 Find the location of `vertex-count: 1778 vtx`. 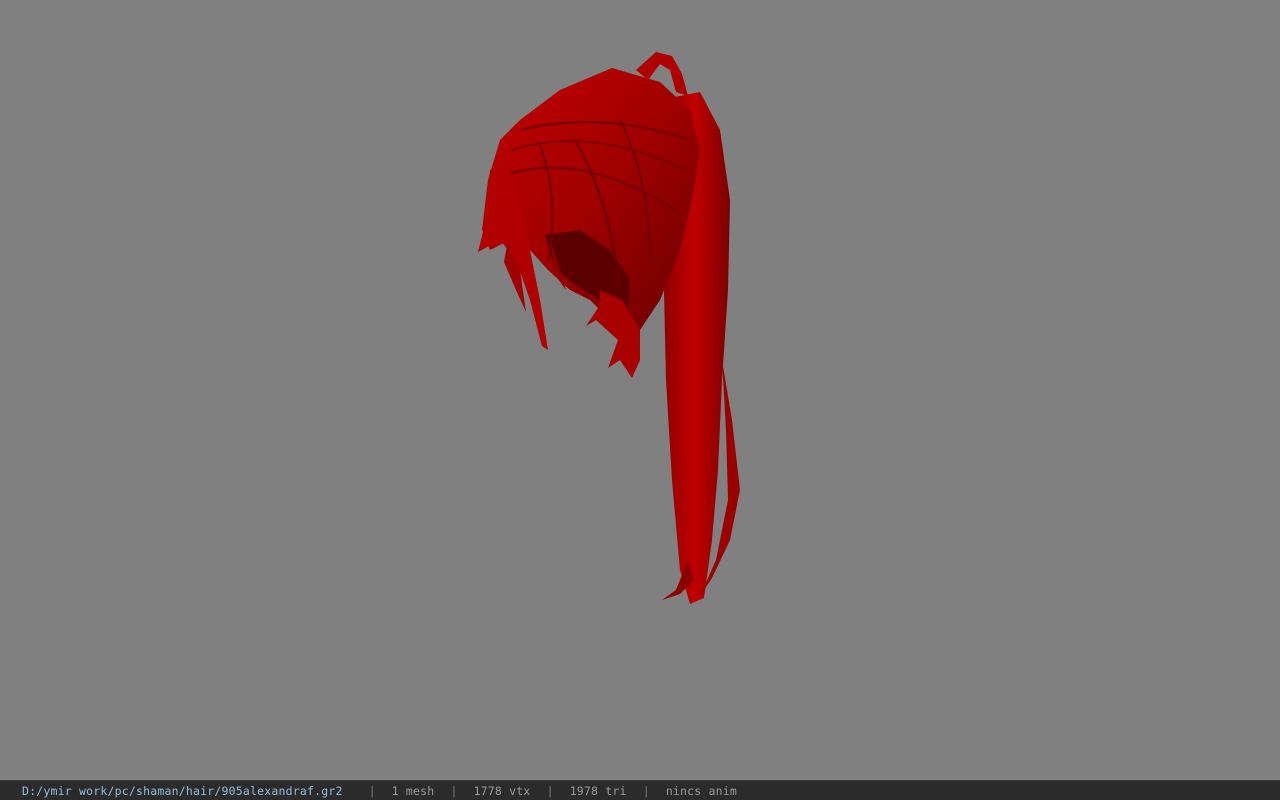

vertex-count: 1778 vtx is located at coordinates (502, 790).